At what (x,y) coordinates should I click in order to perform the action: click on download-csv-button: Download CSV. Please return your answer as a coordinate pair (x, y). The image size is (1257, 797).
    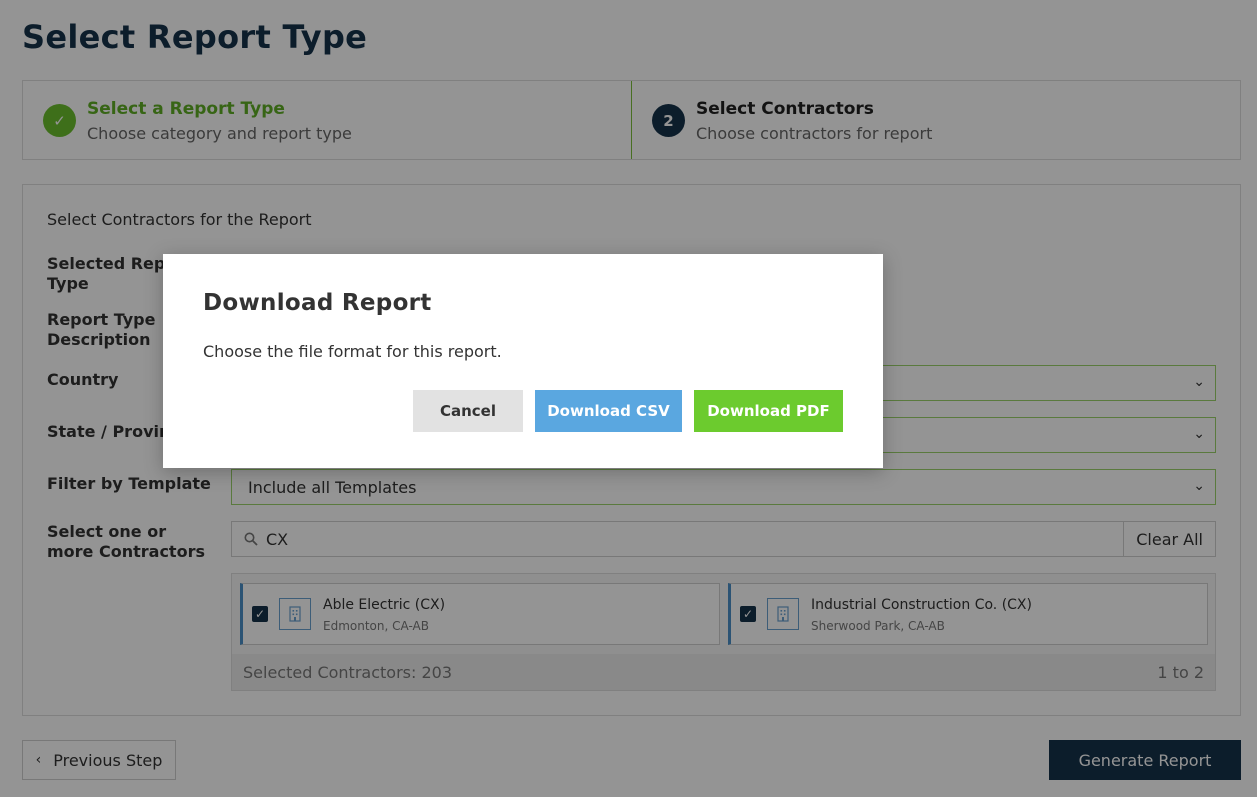
    Looking at the image, I should click on (608, 411).